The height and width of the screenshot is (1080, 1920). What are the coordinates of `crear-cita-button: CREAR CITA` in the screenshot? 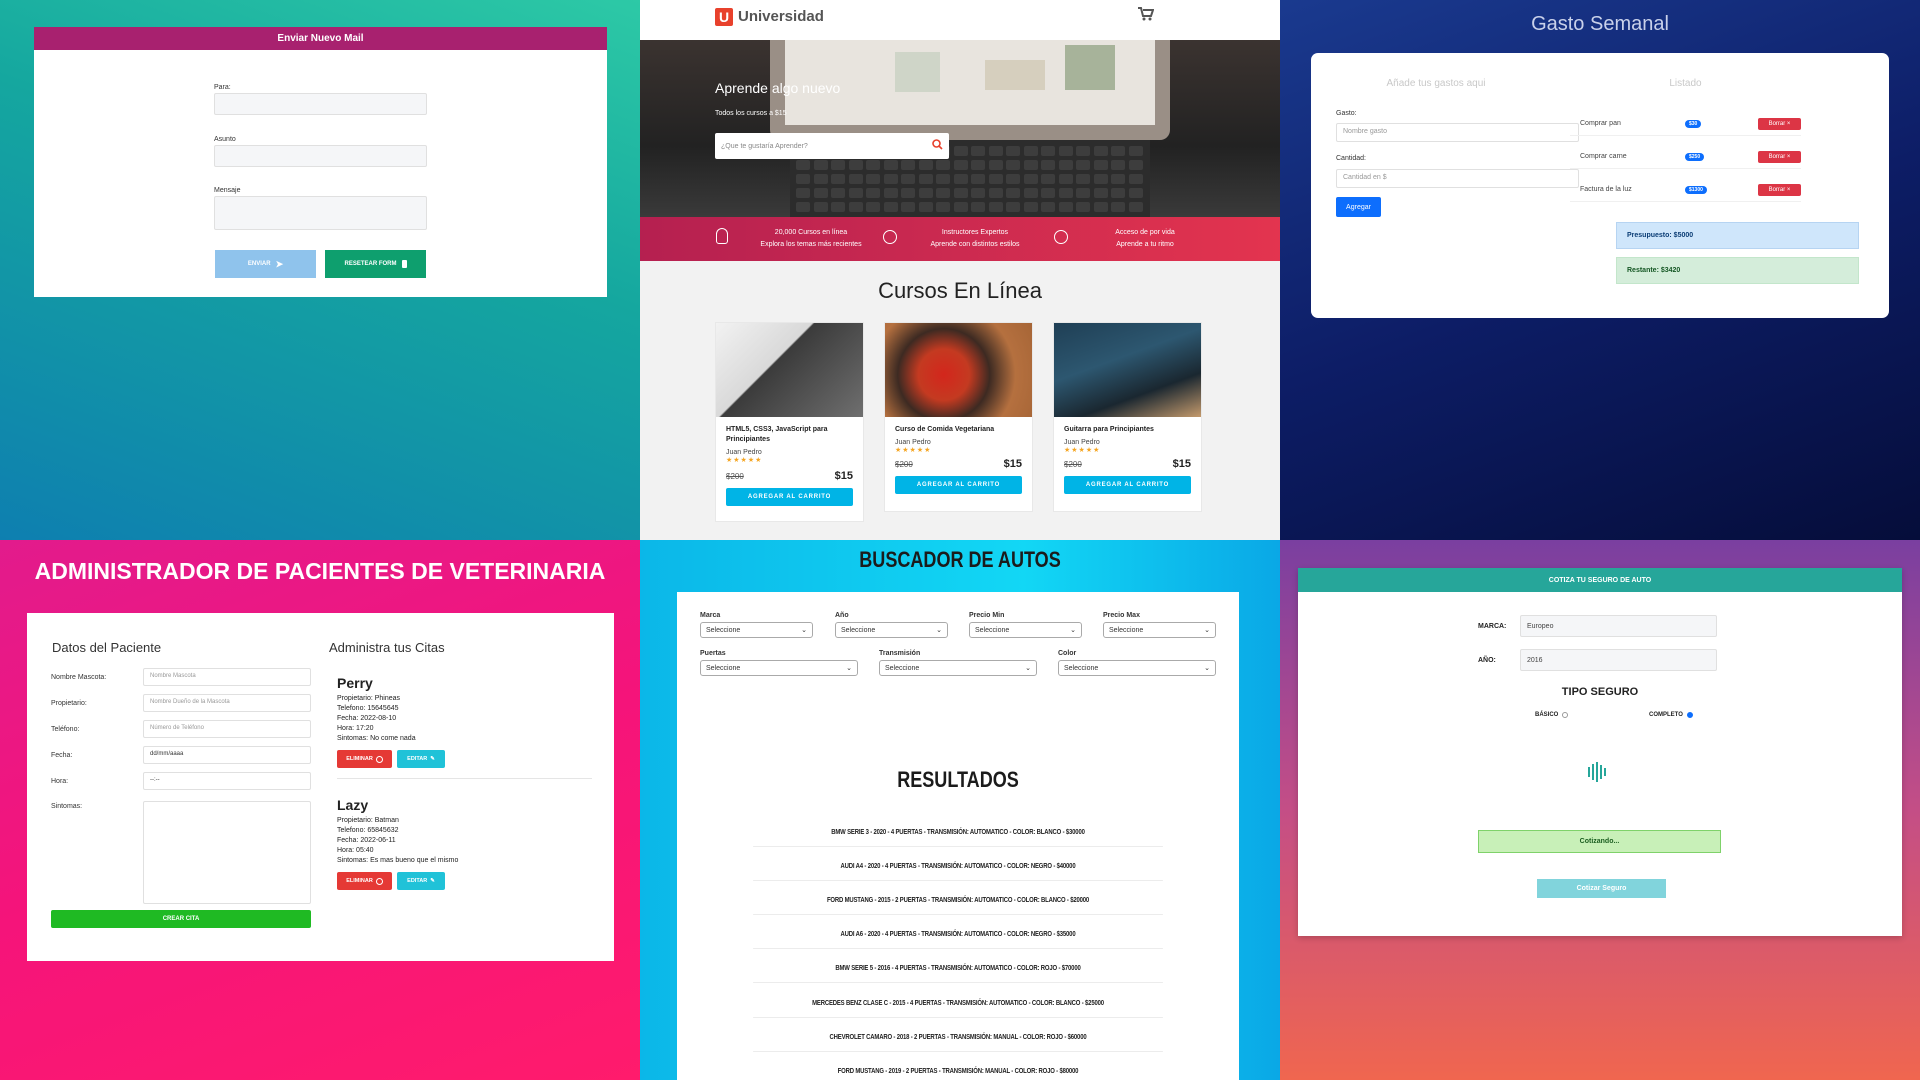 It's located at (181, 919).